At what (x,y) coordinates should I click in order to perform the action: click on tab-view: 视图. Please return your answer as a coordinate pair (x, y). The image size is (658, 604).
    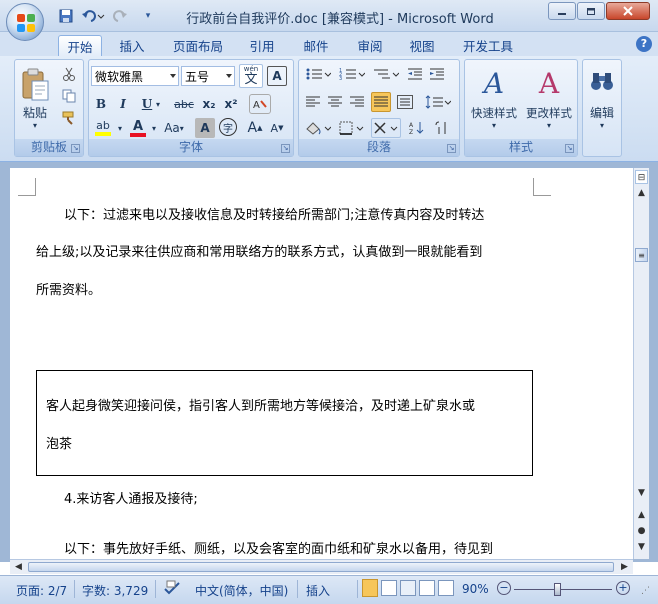
    Looking at the image, I should click on (422, 45).